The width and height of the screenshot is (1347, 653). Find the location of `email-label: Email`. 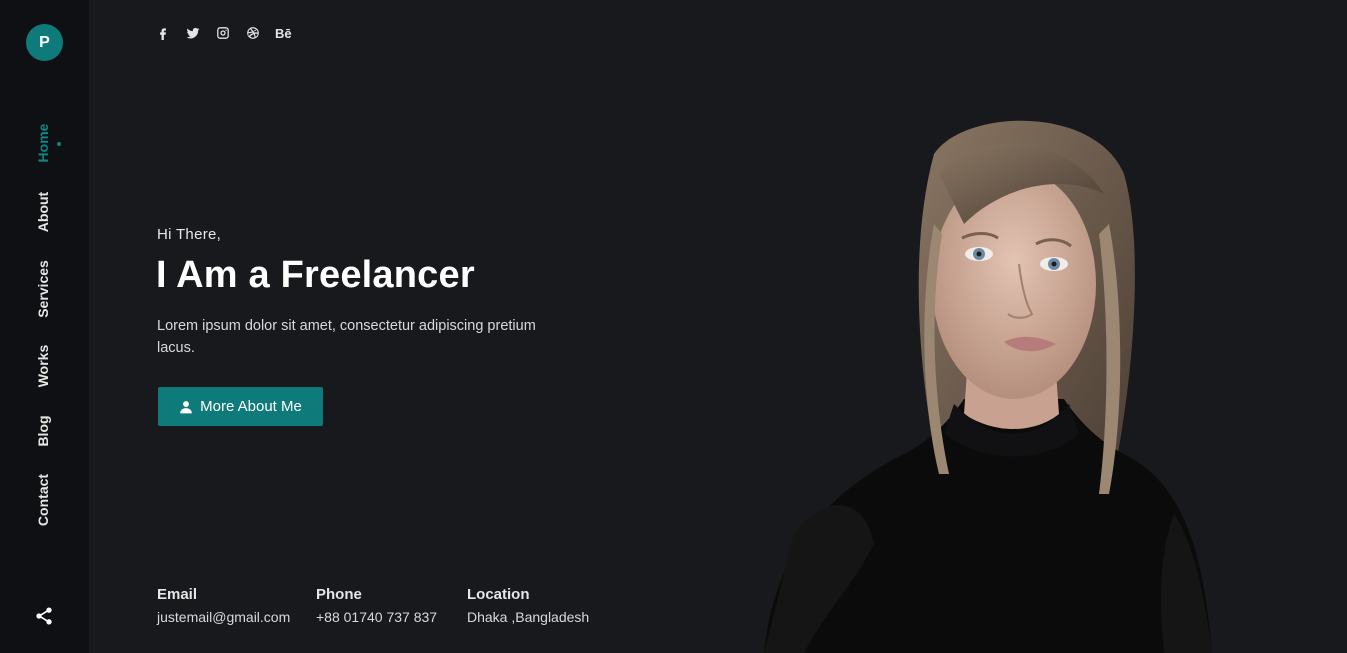

email-label: Email is located at coordinates (177, 594).